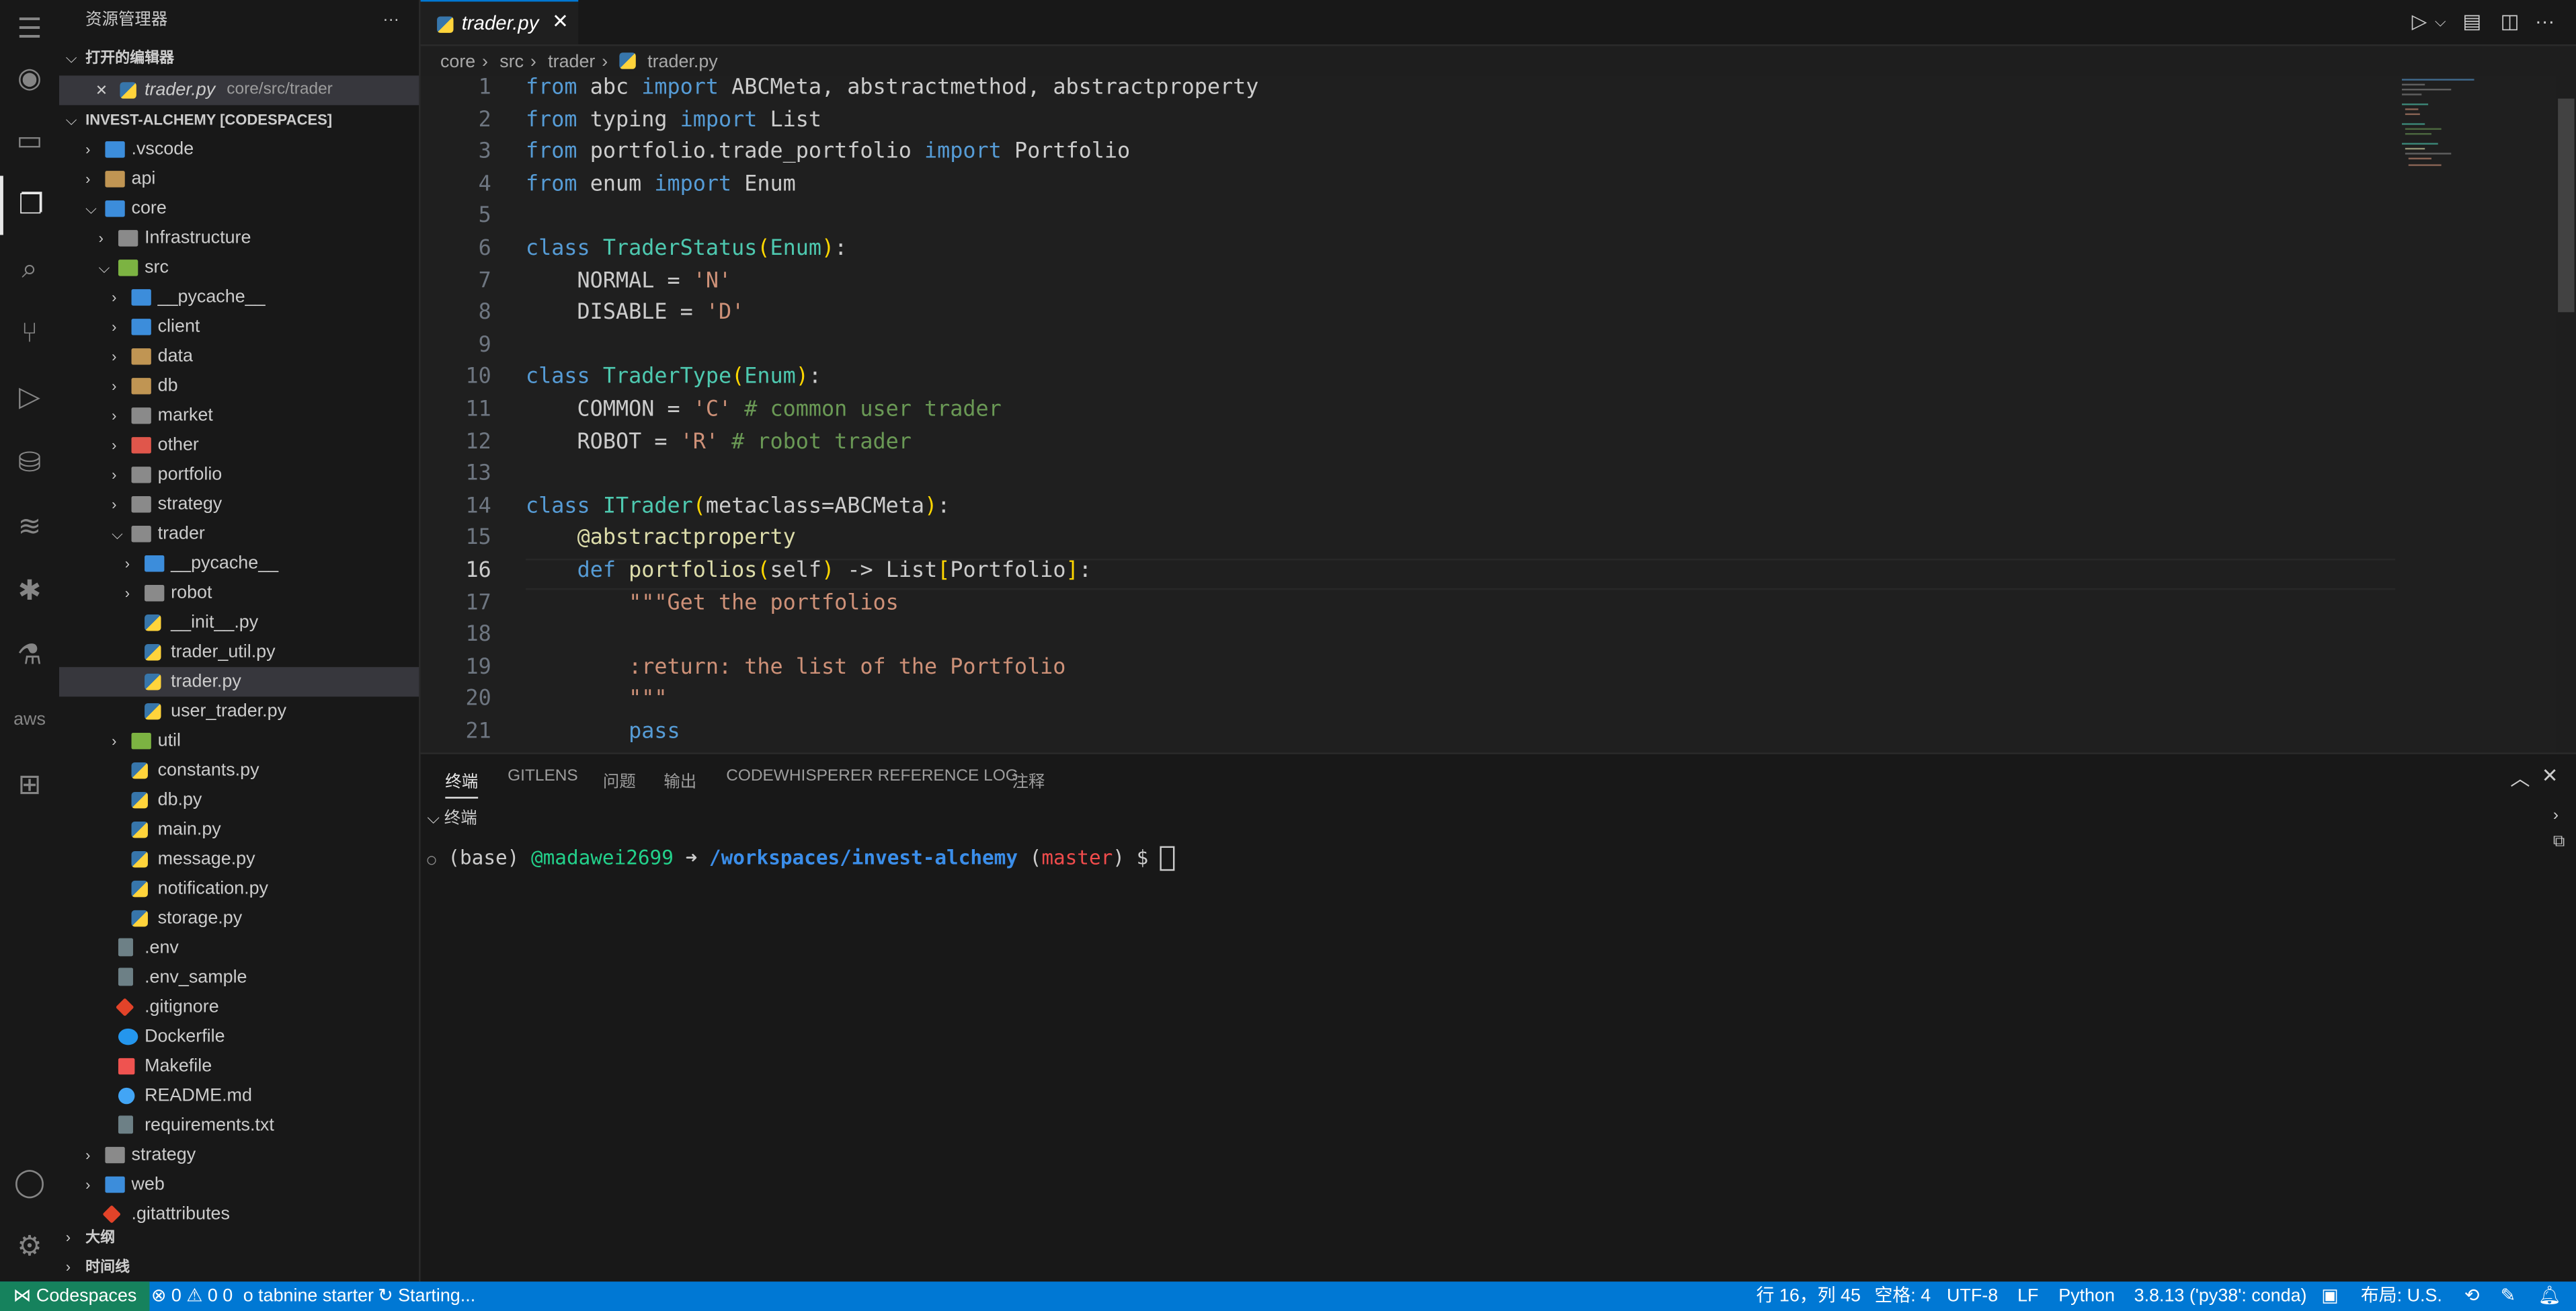 This screenshot has height=1311, width=2576. Describe the element at coordinates (1902, 1296) in the screenshot. I see `indentation: 空格: 4` at that location.